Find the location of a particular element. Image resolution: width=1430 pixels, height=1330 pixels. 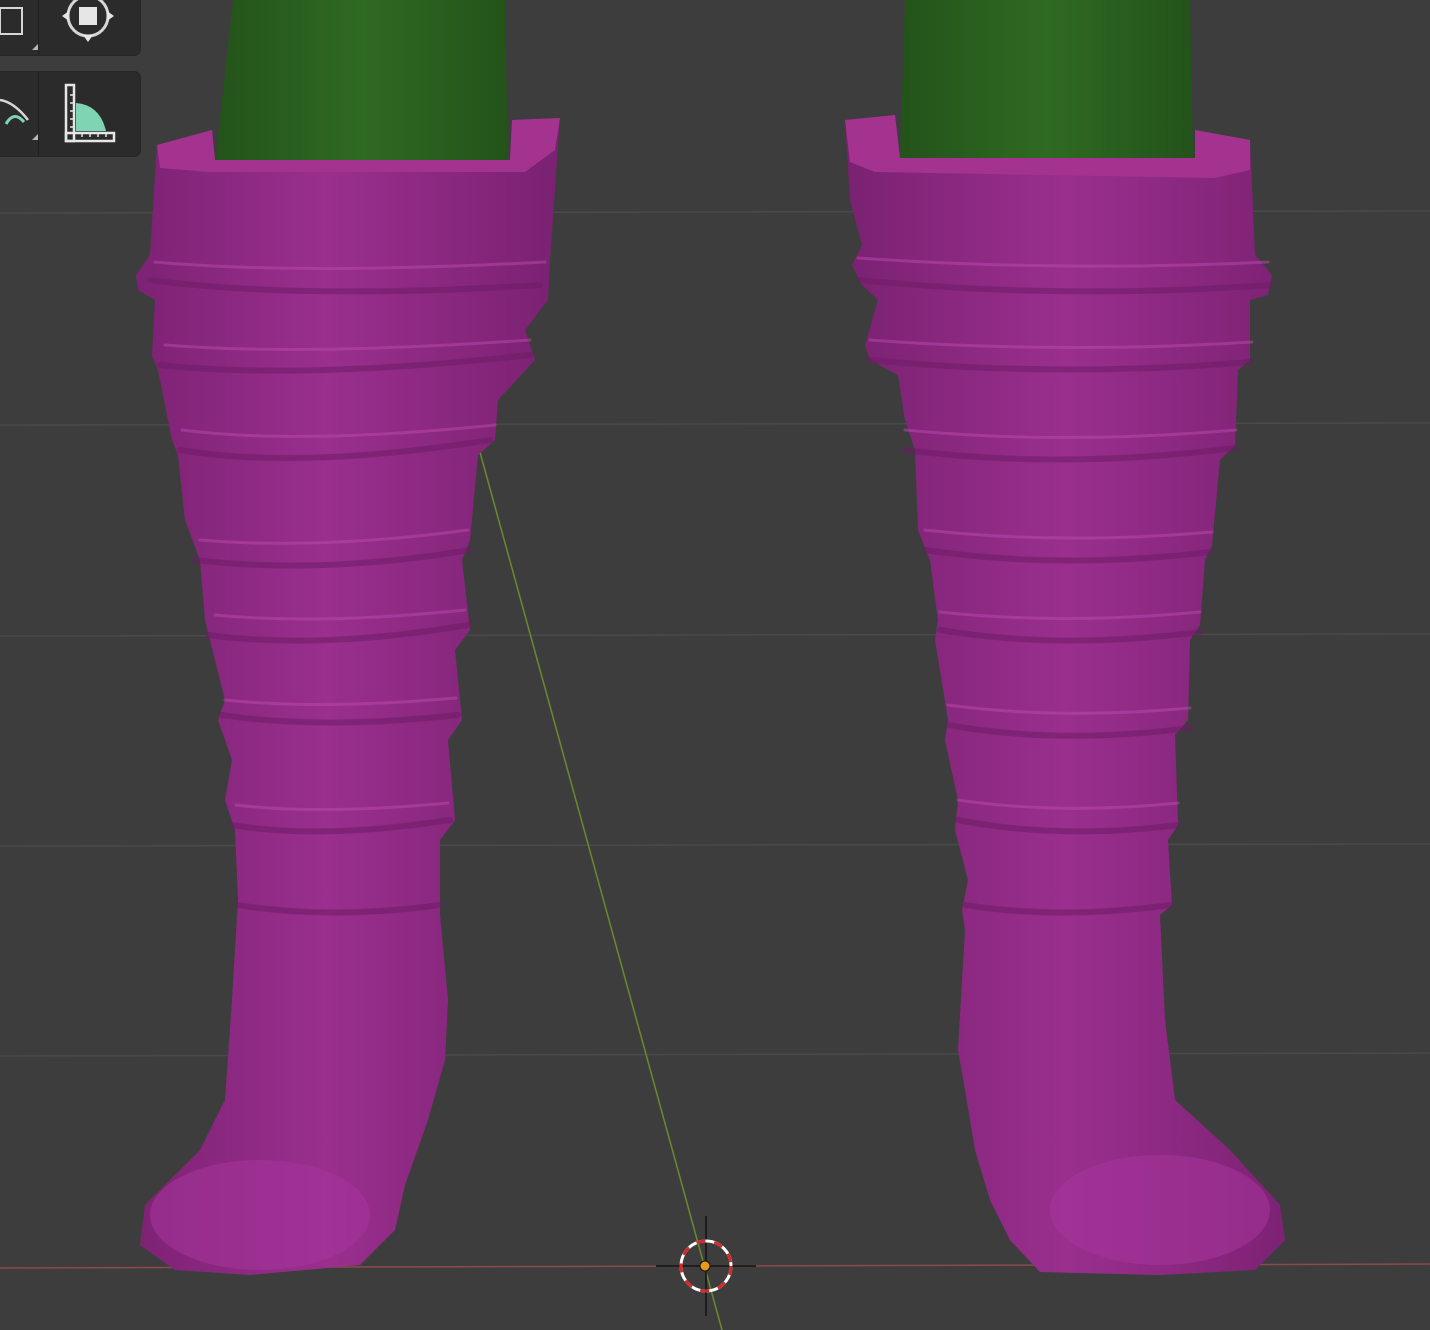

curve-icon is located at coordinates (17, 114).